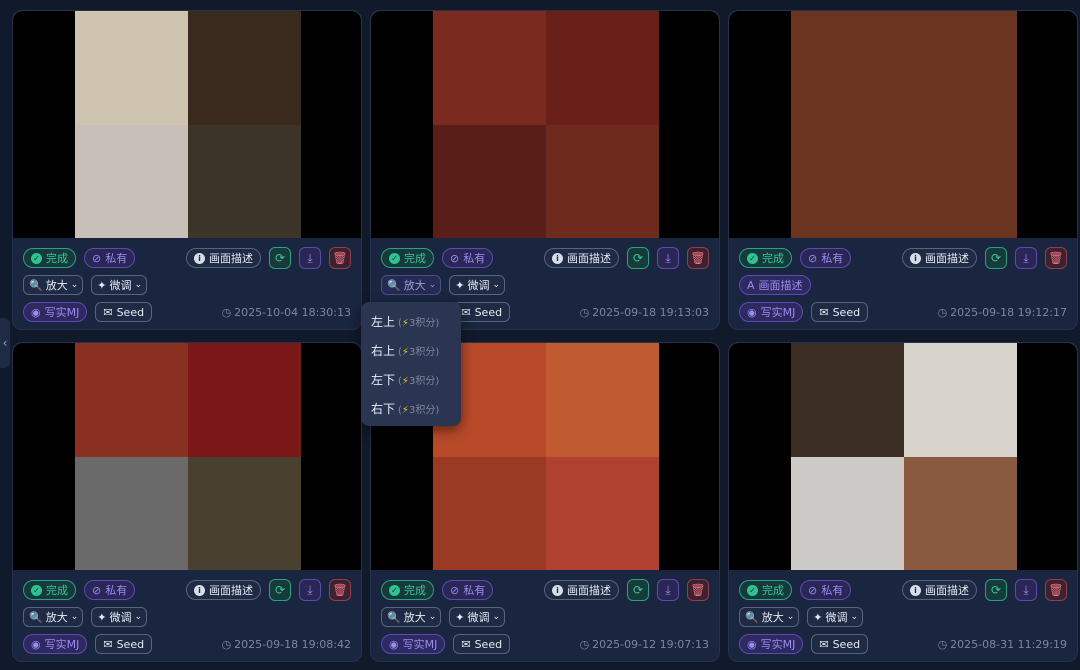  What do you see at coordinates (411, 408) in the screenshot?
I see `upscale-bottom-right: 右下 (⚡3积分)` at bounding box center [411, 408].